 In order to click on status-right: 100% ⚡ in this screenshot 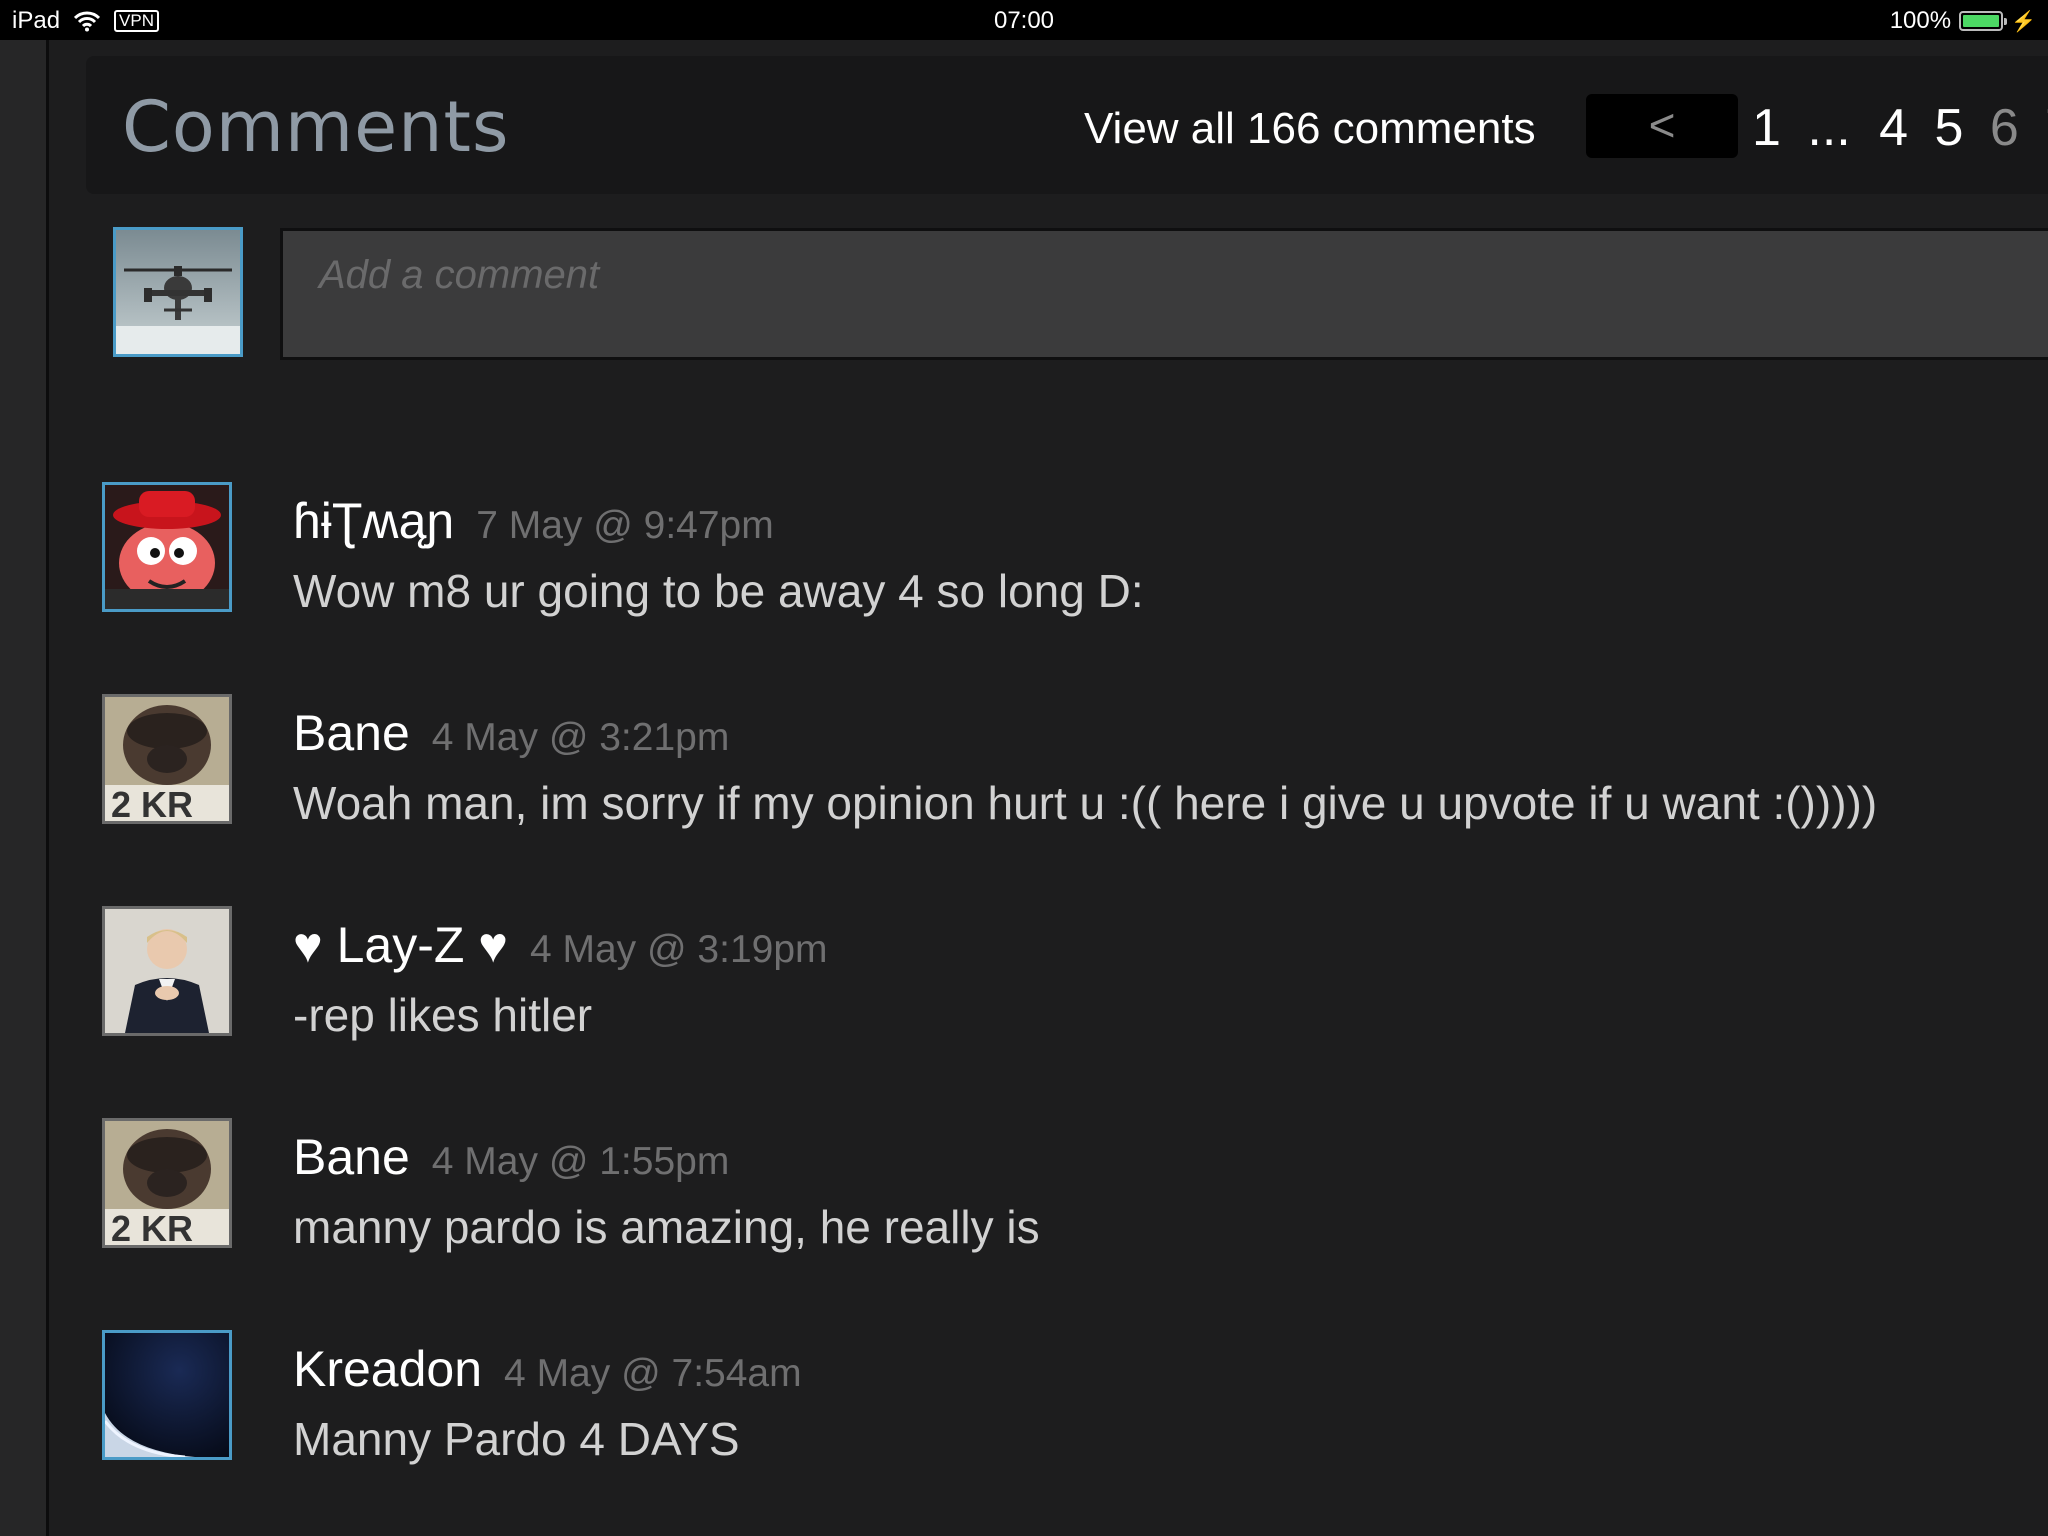, I will do `click(1963, 21)`.